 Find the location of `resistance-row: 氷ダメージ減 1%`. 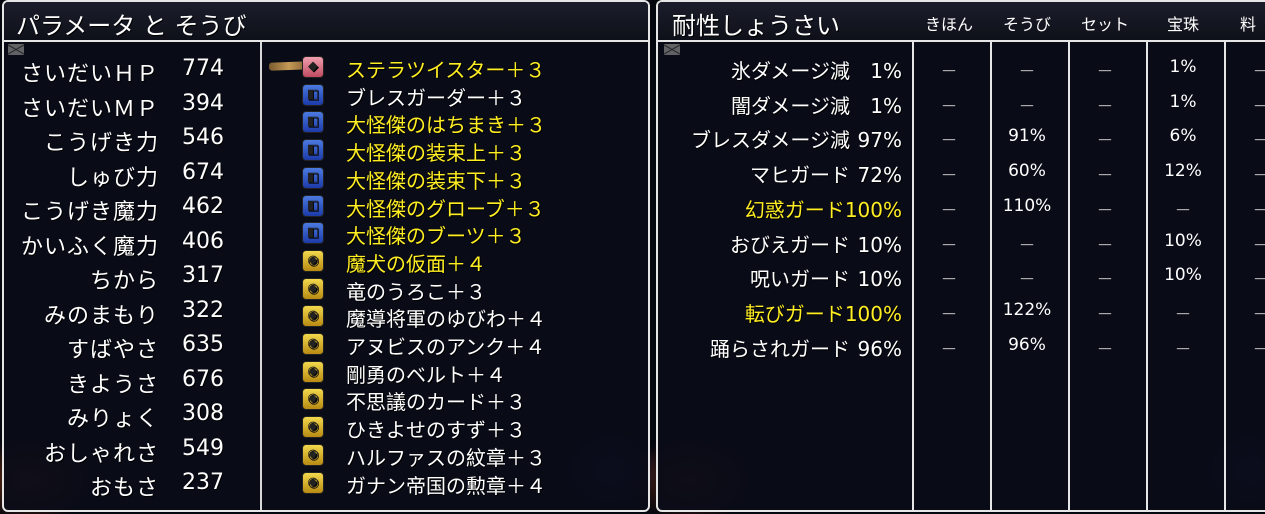

resistance-row: 氷ダメージ減 1% is located at coordinates (780, 72).